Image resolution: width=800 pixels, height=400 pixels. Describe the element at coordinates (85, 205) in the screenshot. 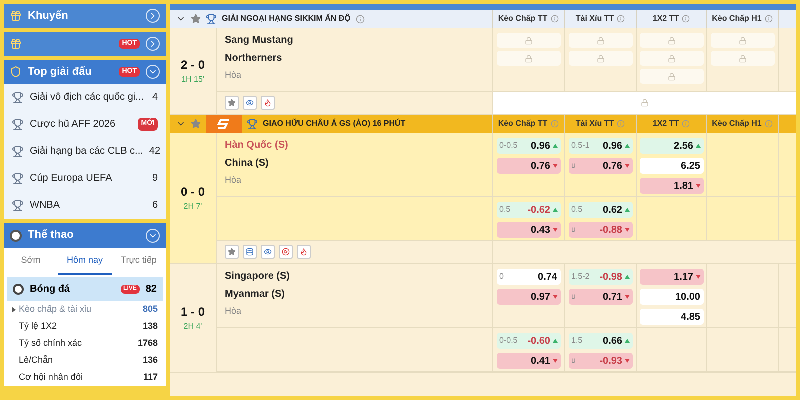

I see `league-item: WNBA 6` at that location.